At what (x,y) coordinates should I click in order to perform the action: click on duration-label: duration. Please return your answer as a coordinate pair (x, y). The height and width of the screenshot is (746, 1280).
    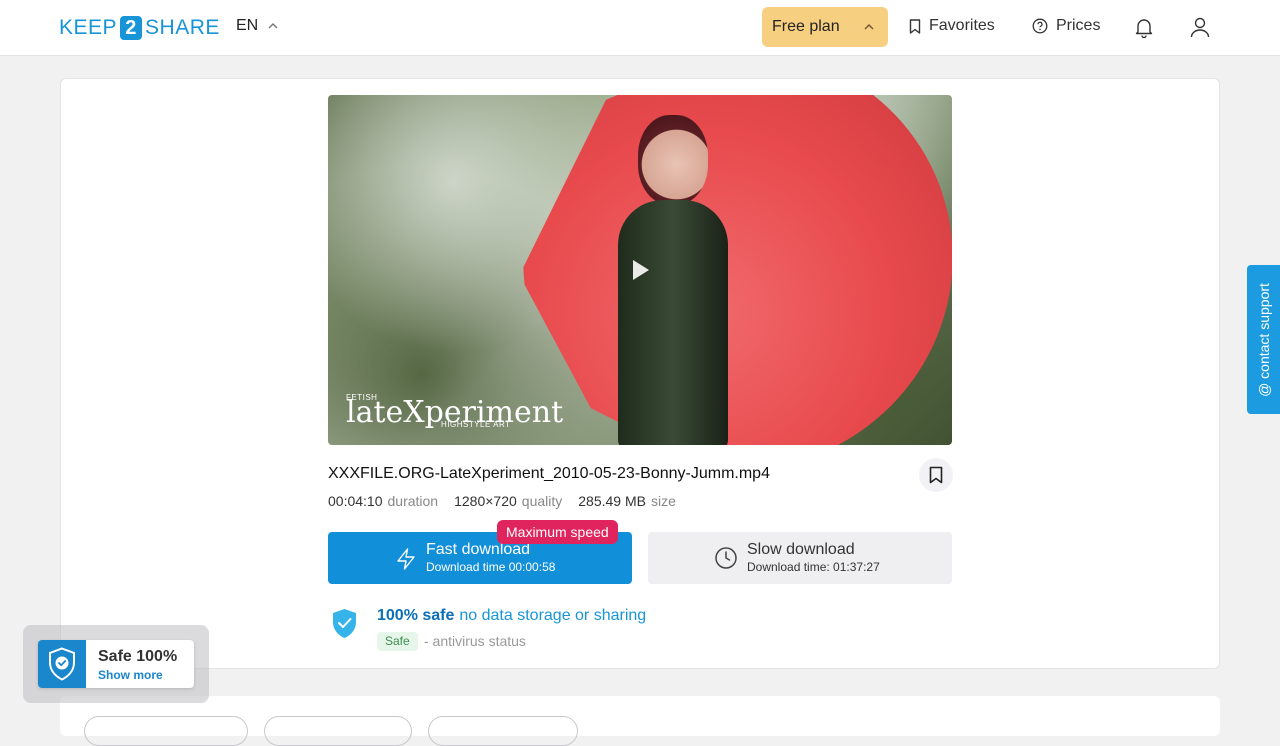
    Looking at the image, I should click on (413, 501).